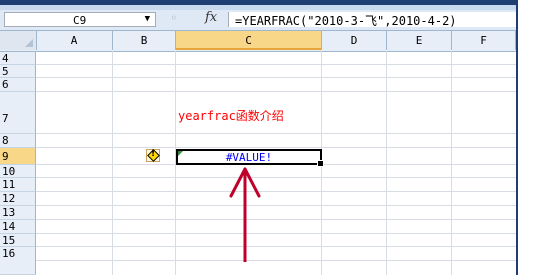 The width and height of the screenshot is (540, 275). What do you see at coordinates (18, 40) in the screenshot?
I see `select-all-button` at bounding box center [18, 40].